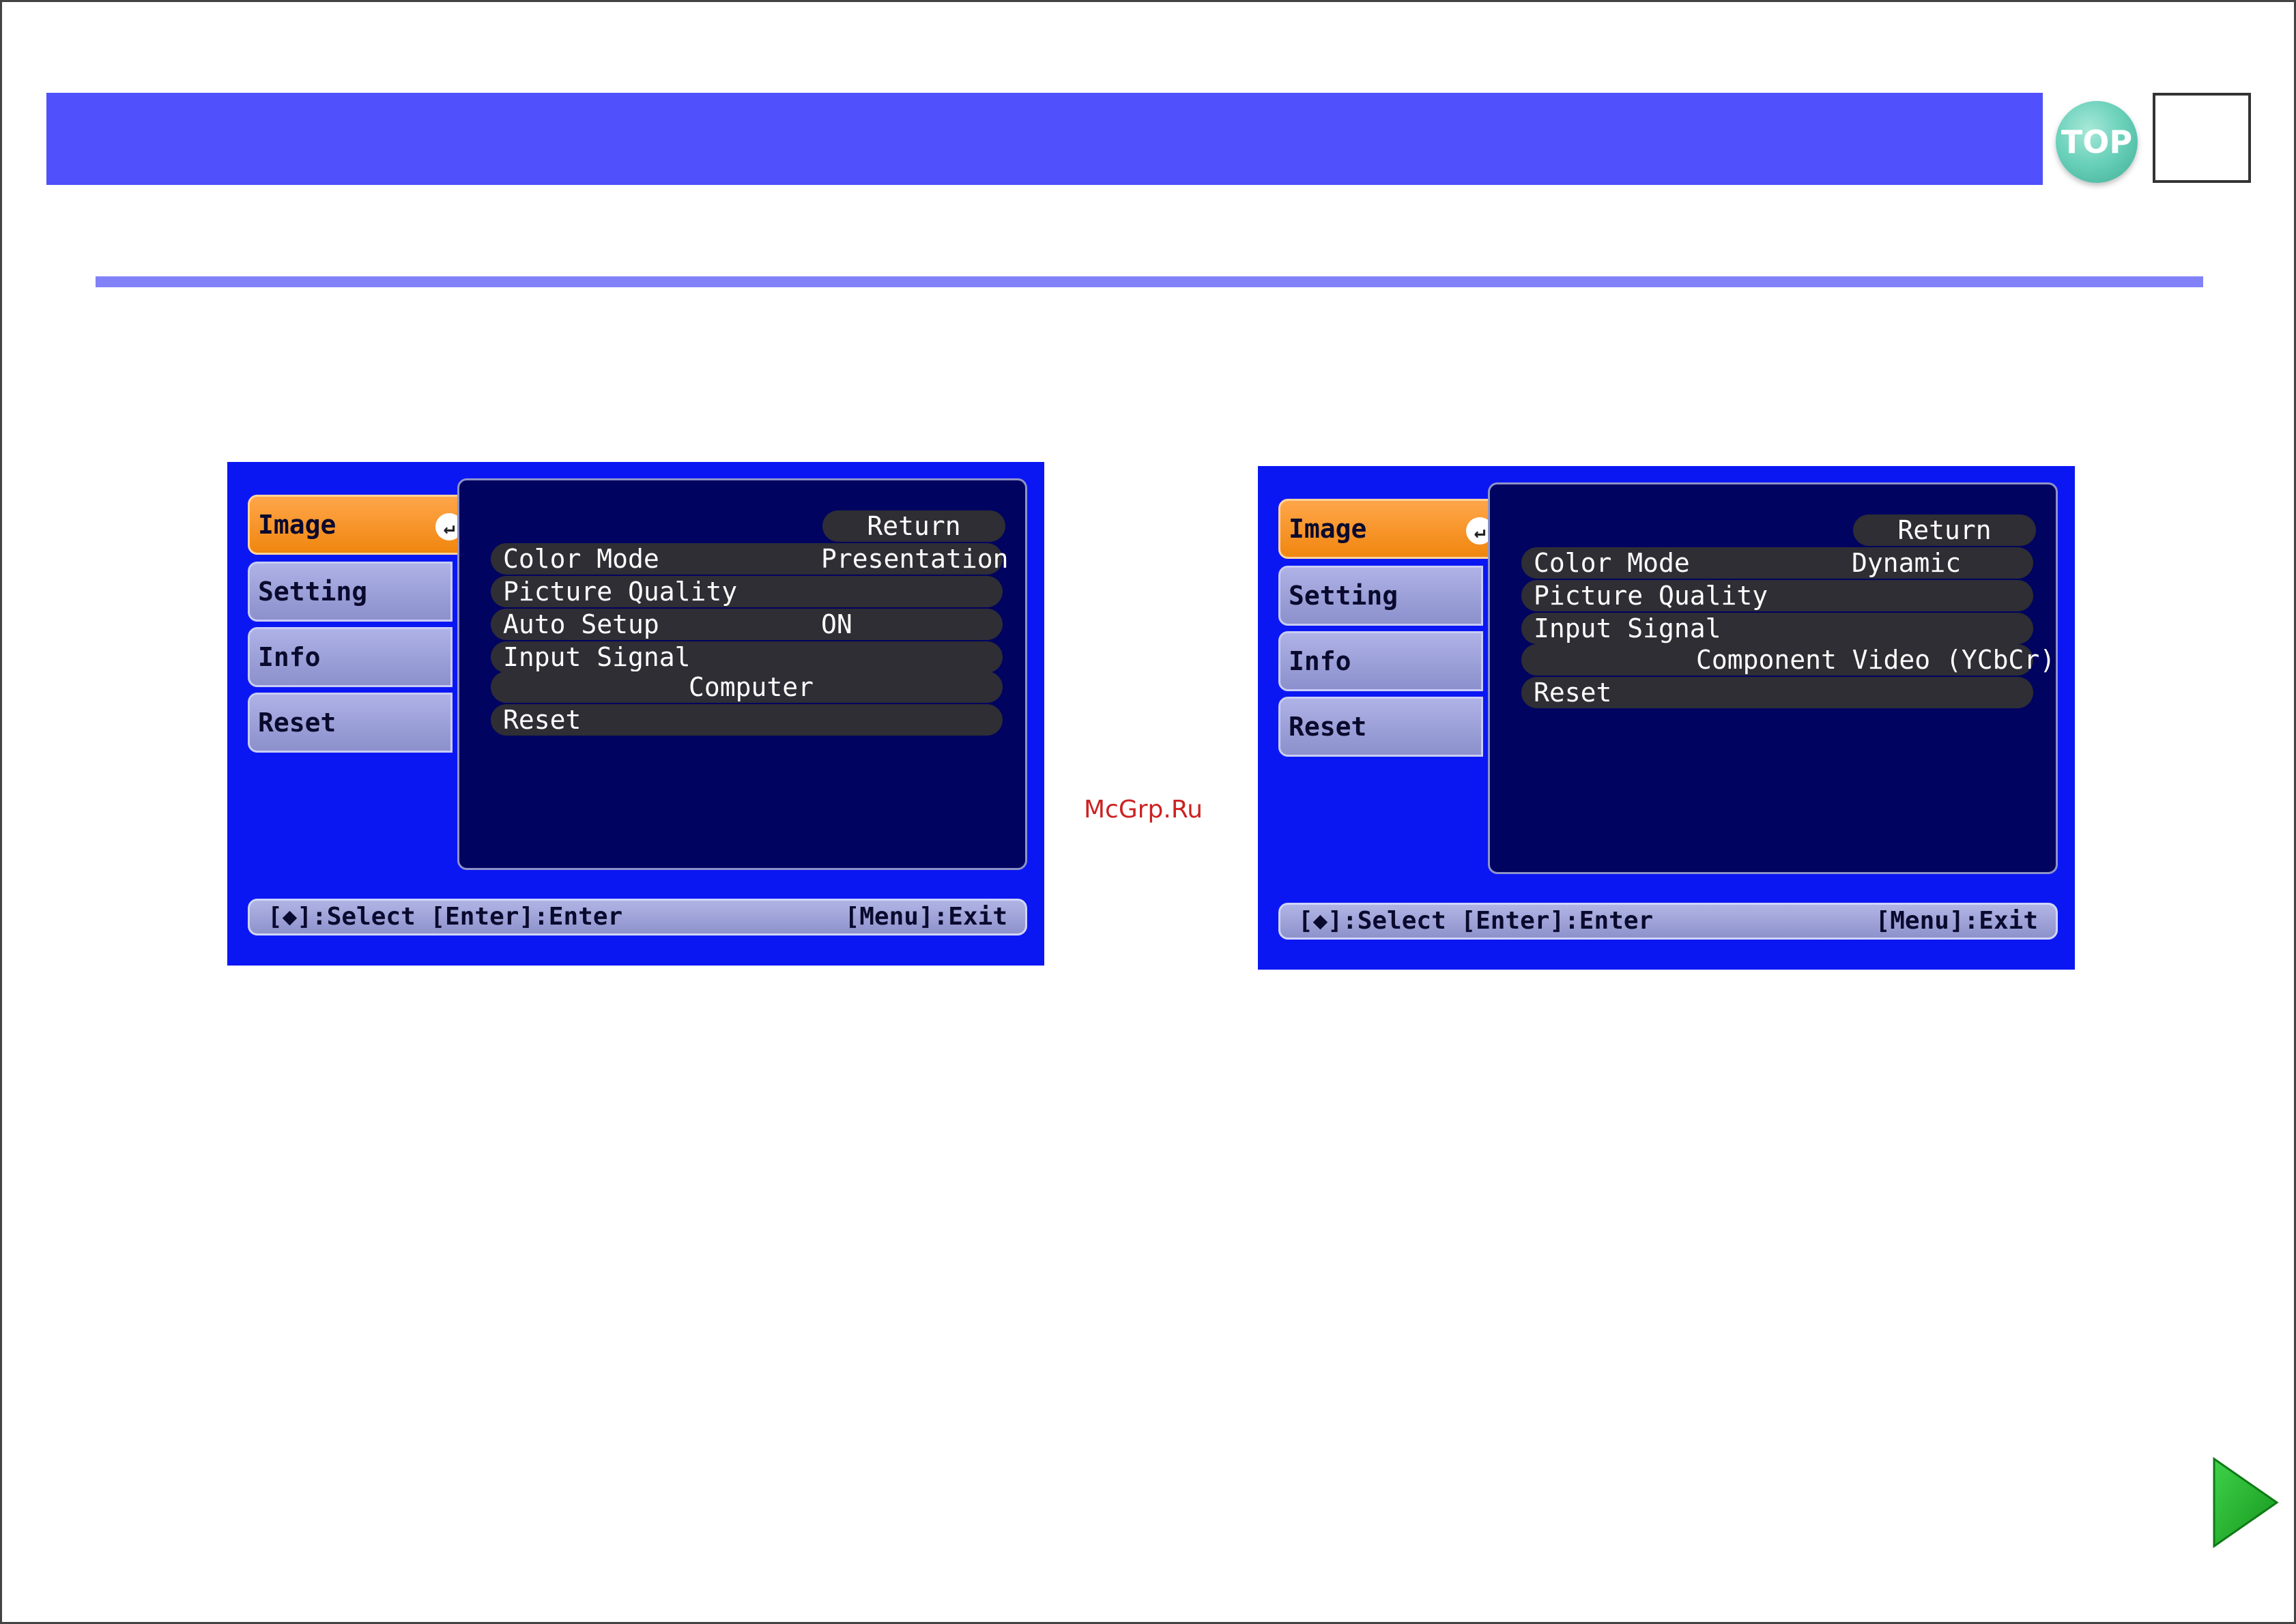  What do you see at coordinates (581, 624) in the screenshot?
I see `row-label: Auto Setup` at bounding box center [581, 624].